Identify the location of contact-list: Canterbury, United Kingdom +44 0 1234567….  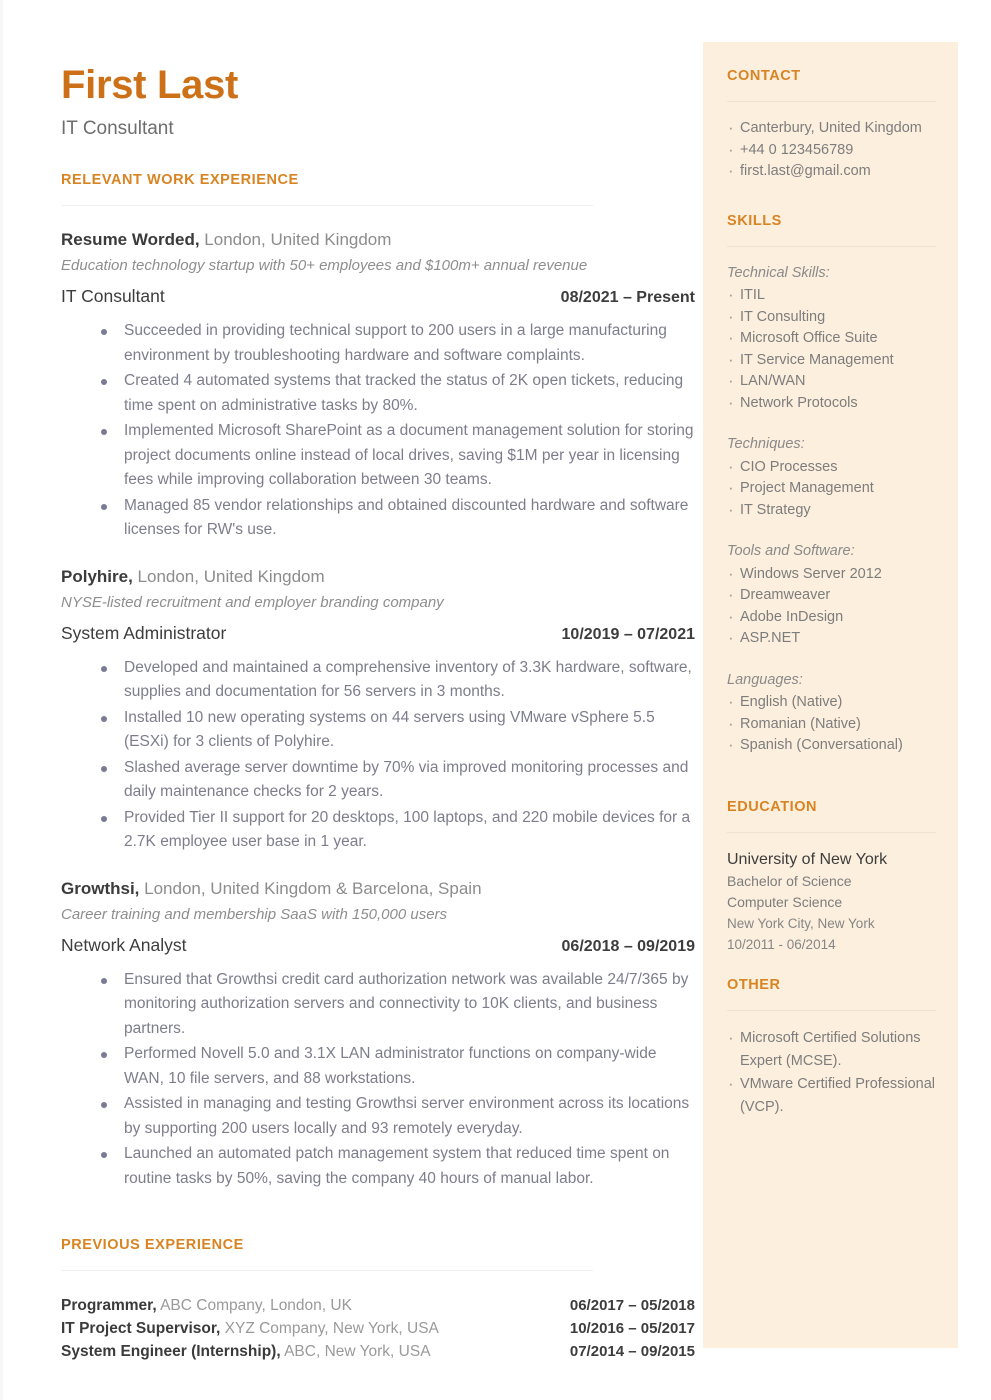
(831, 150).